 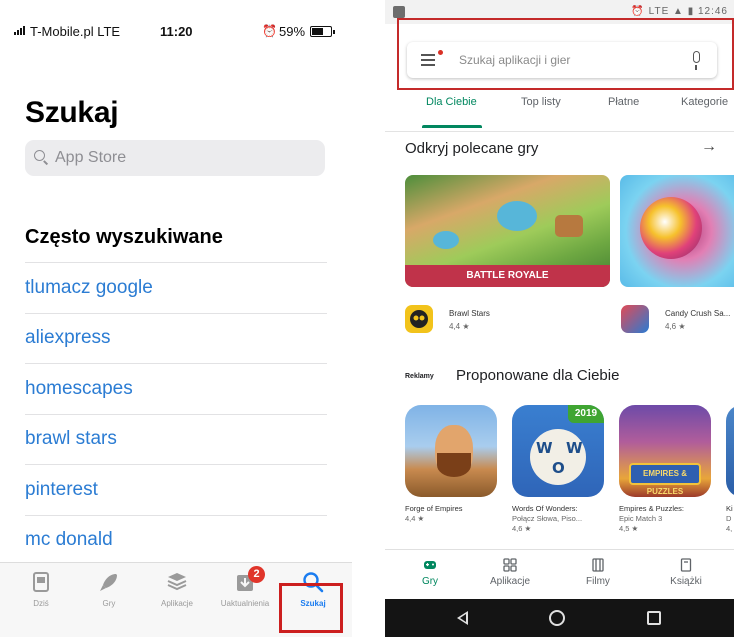 I want to click on tab-label: Uaktualnienia, so click(x=245, y=603).